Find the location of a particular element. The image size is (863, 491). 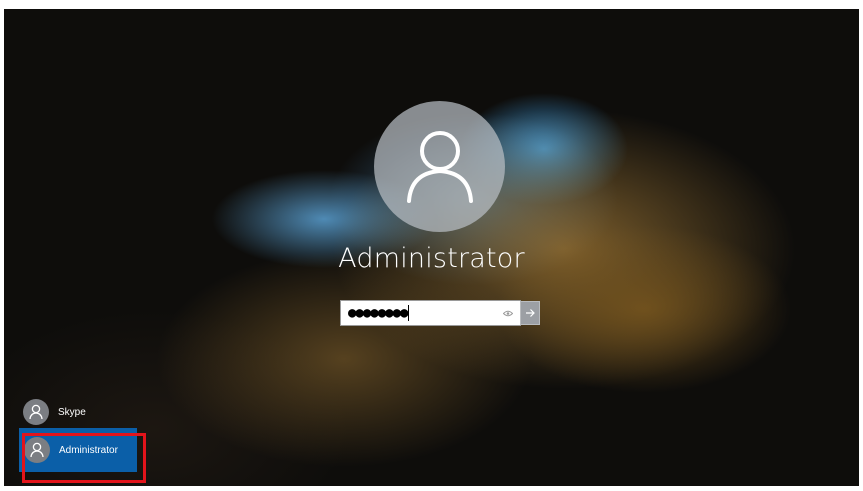

arrow-right-icon is located at coordinates (530, 313).